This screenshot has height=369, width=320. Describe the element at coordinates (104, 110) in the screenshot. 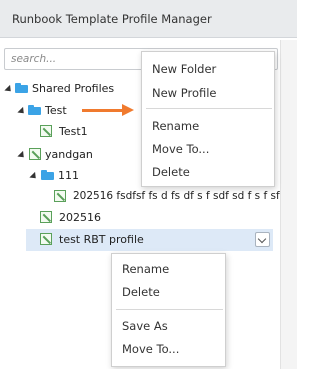

I see `annotation-arrow-line` at that location.